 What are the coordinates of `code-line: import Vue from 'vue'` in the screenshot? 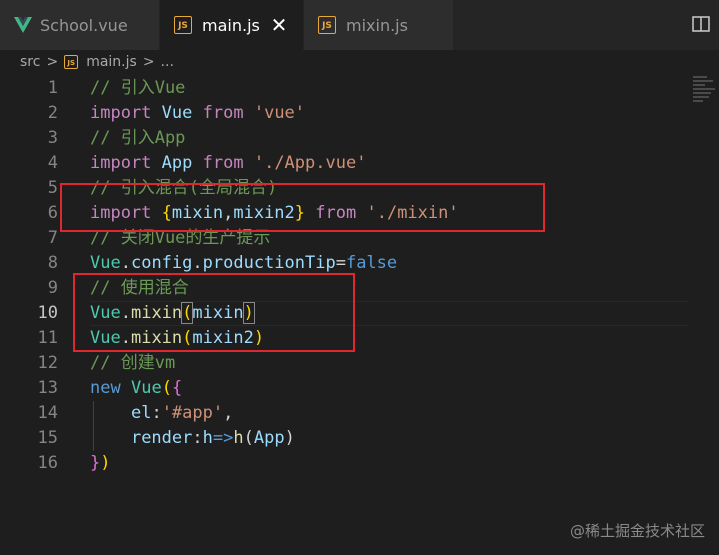 It's located at (390, 113).